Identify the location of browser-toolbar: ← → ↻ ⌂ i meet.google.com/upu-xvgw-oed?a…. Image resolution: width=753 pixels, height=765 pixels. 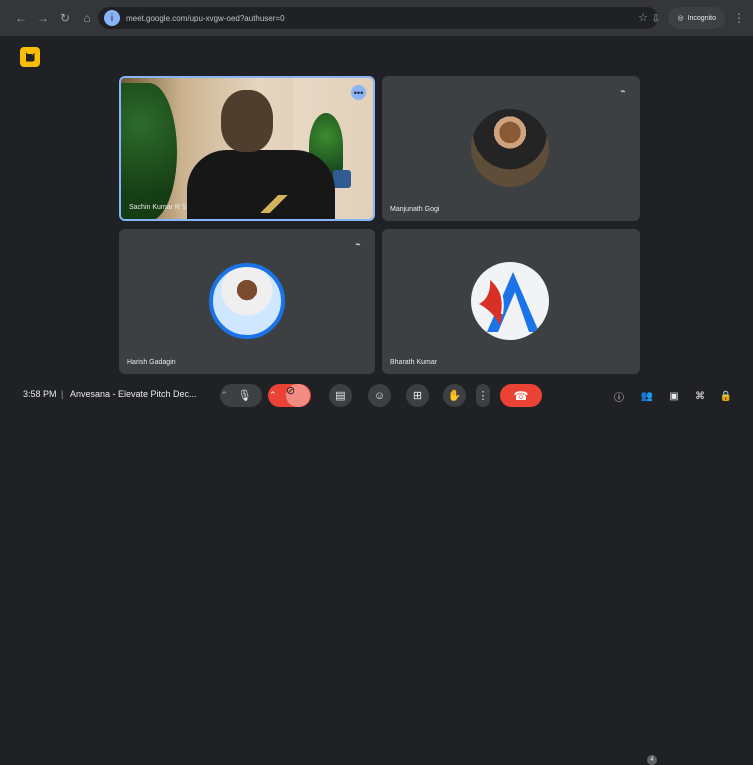
(376, 18).